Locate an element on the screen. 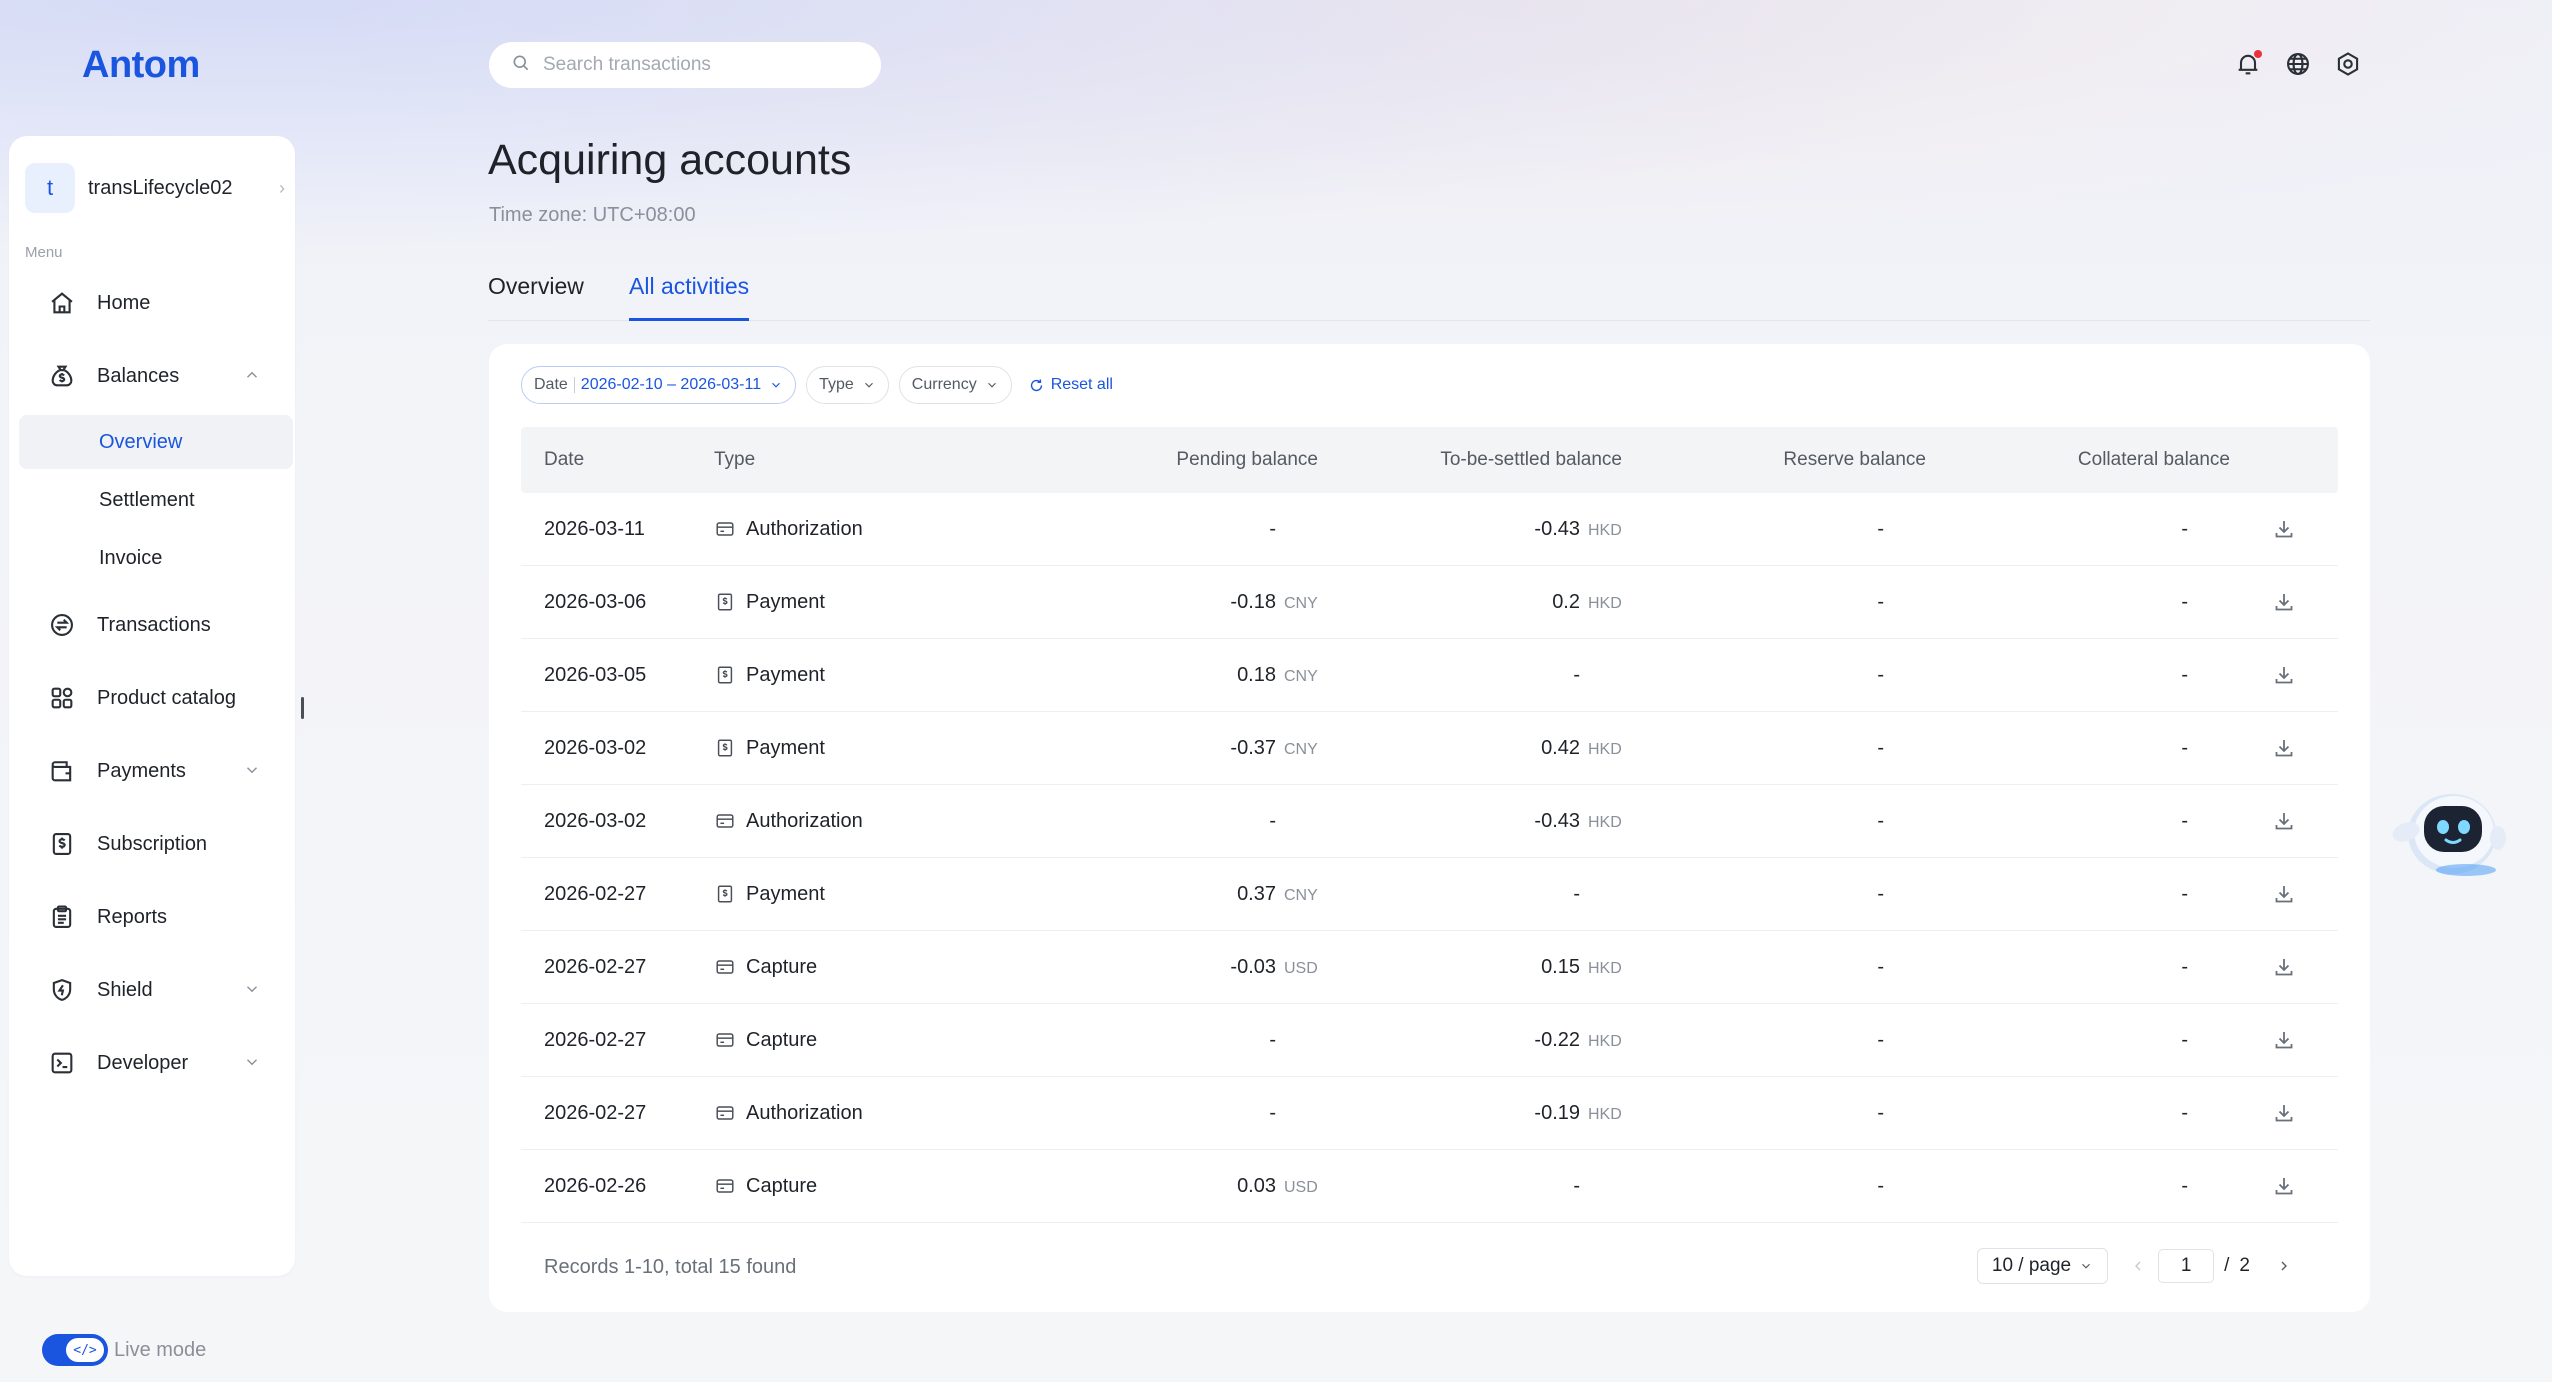  search-input is located at coordinates (703, 65).